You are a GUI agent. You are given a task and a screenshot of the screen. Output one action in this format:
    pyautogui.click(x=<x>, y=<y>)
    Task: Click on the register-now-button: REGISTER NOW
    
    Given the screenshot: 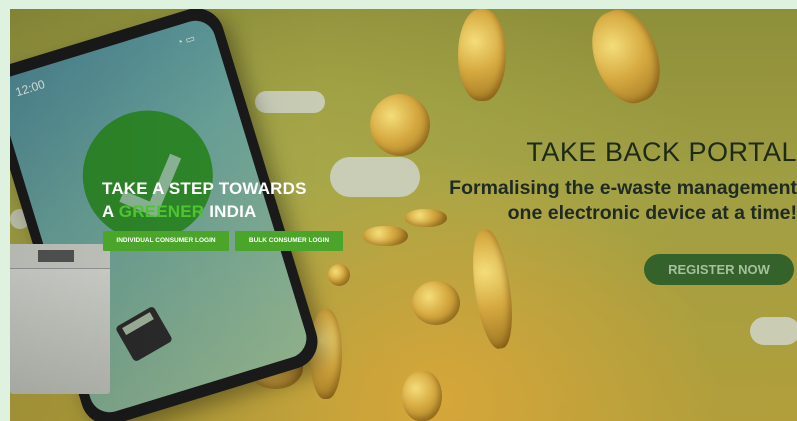 What is the action you would take?
    pyautogui.click(x=719, y=269)
    